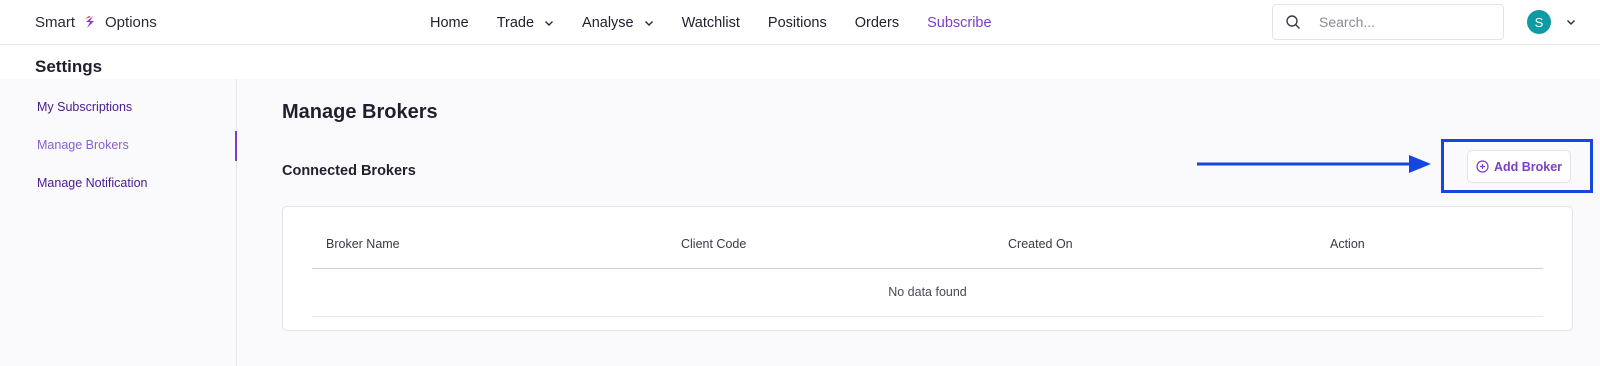 The image size is (1600, 366). Describe the element at coordinates (349, 171) in the screenshot. I see `section-title: Connected Brokers` at that location.